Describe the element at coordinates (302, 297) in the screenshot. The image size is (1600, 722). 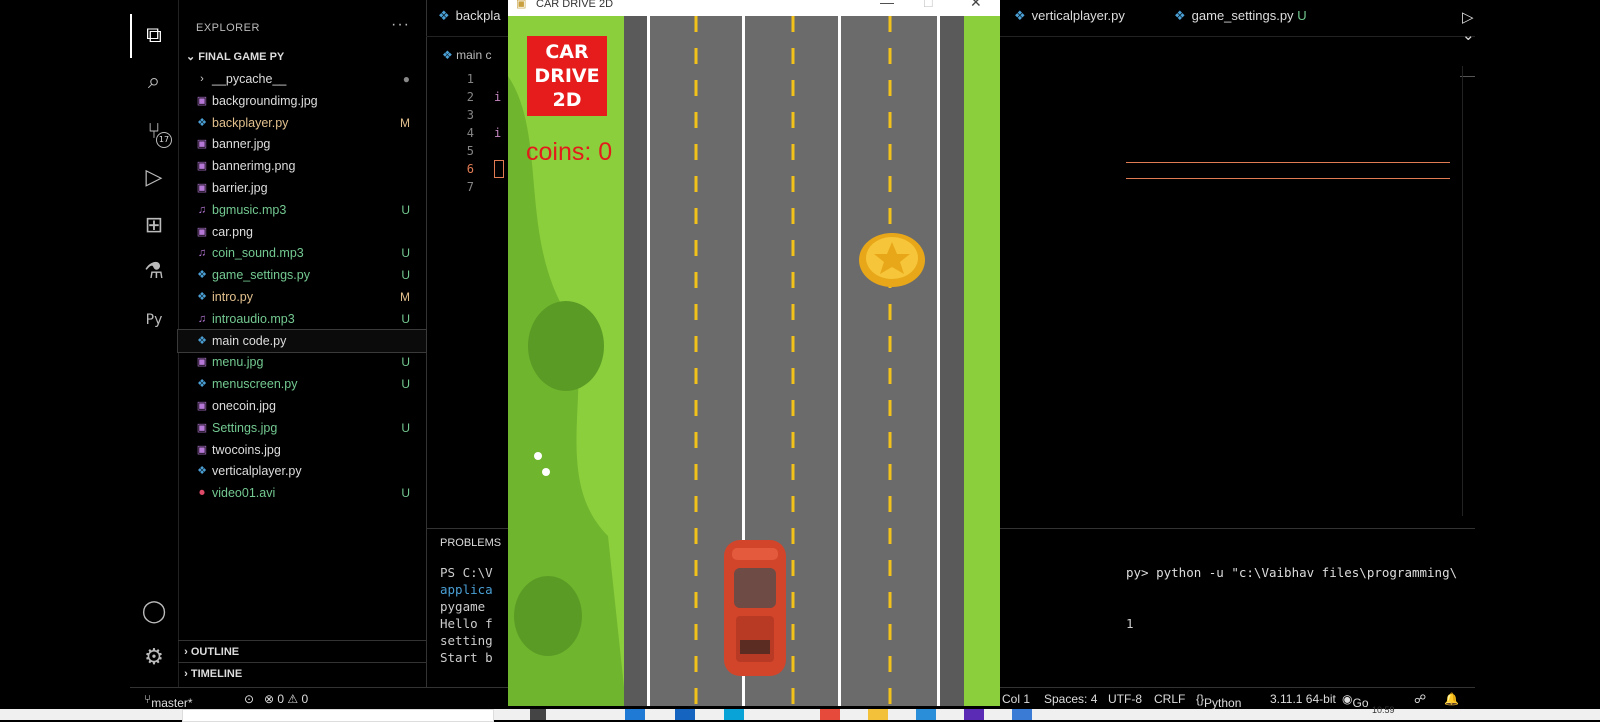
I see `file-item: ❖ intro.py M` at that location.